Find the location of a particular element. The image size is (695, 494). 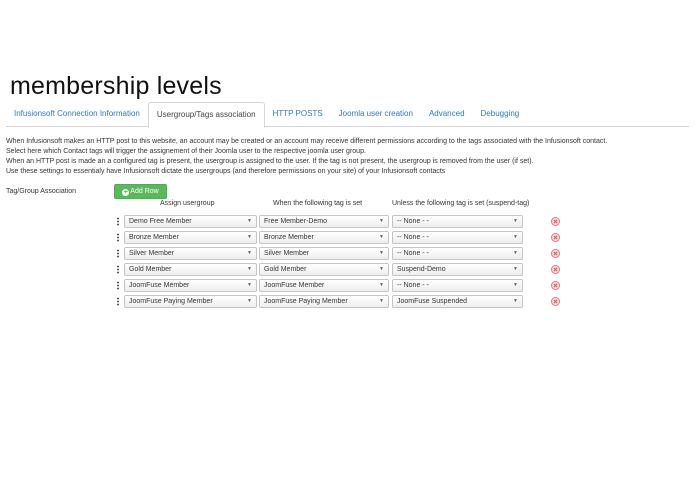

tag-select: JoomFuse Paying Member ▼ is located at coordinates (324, 301).